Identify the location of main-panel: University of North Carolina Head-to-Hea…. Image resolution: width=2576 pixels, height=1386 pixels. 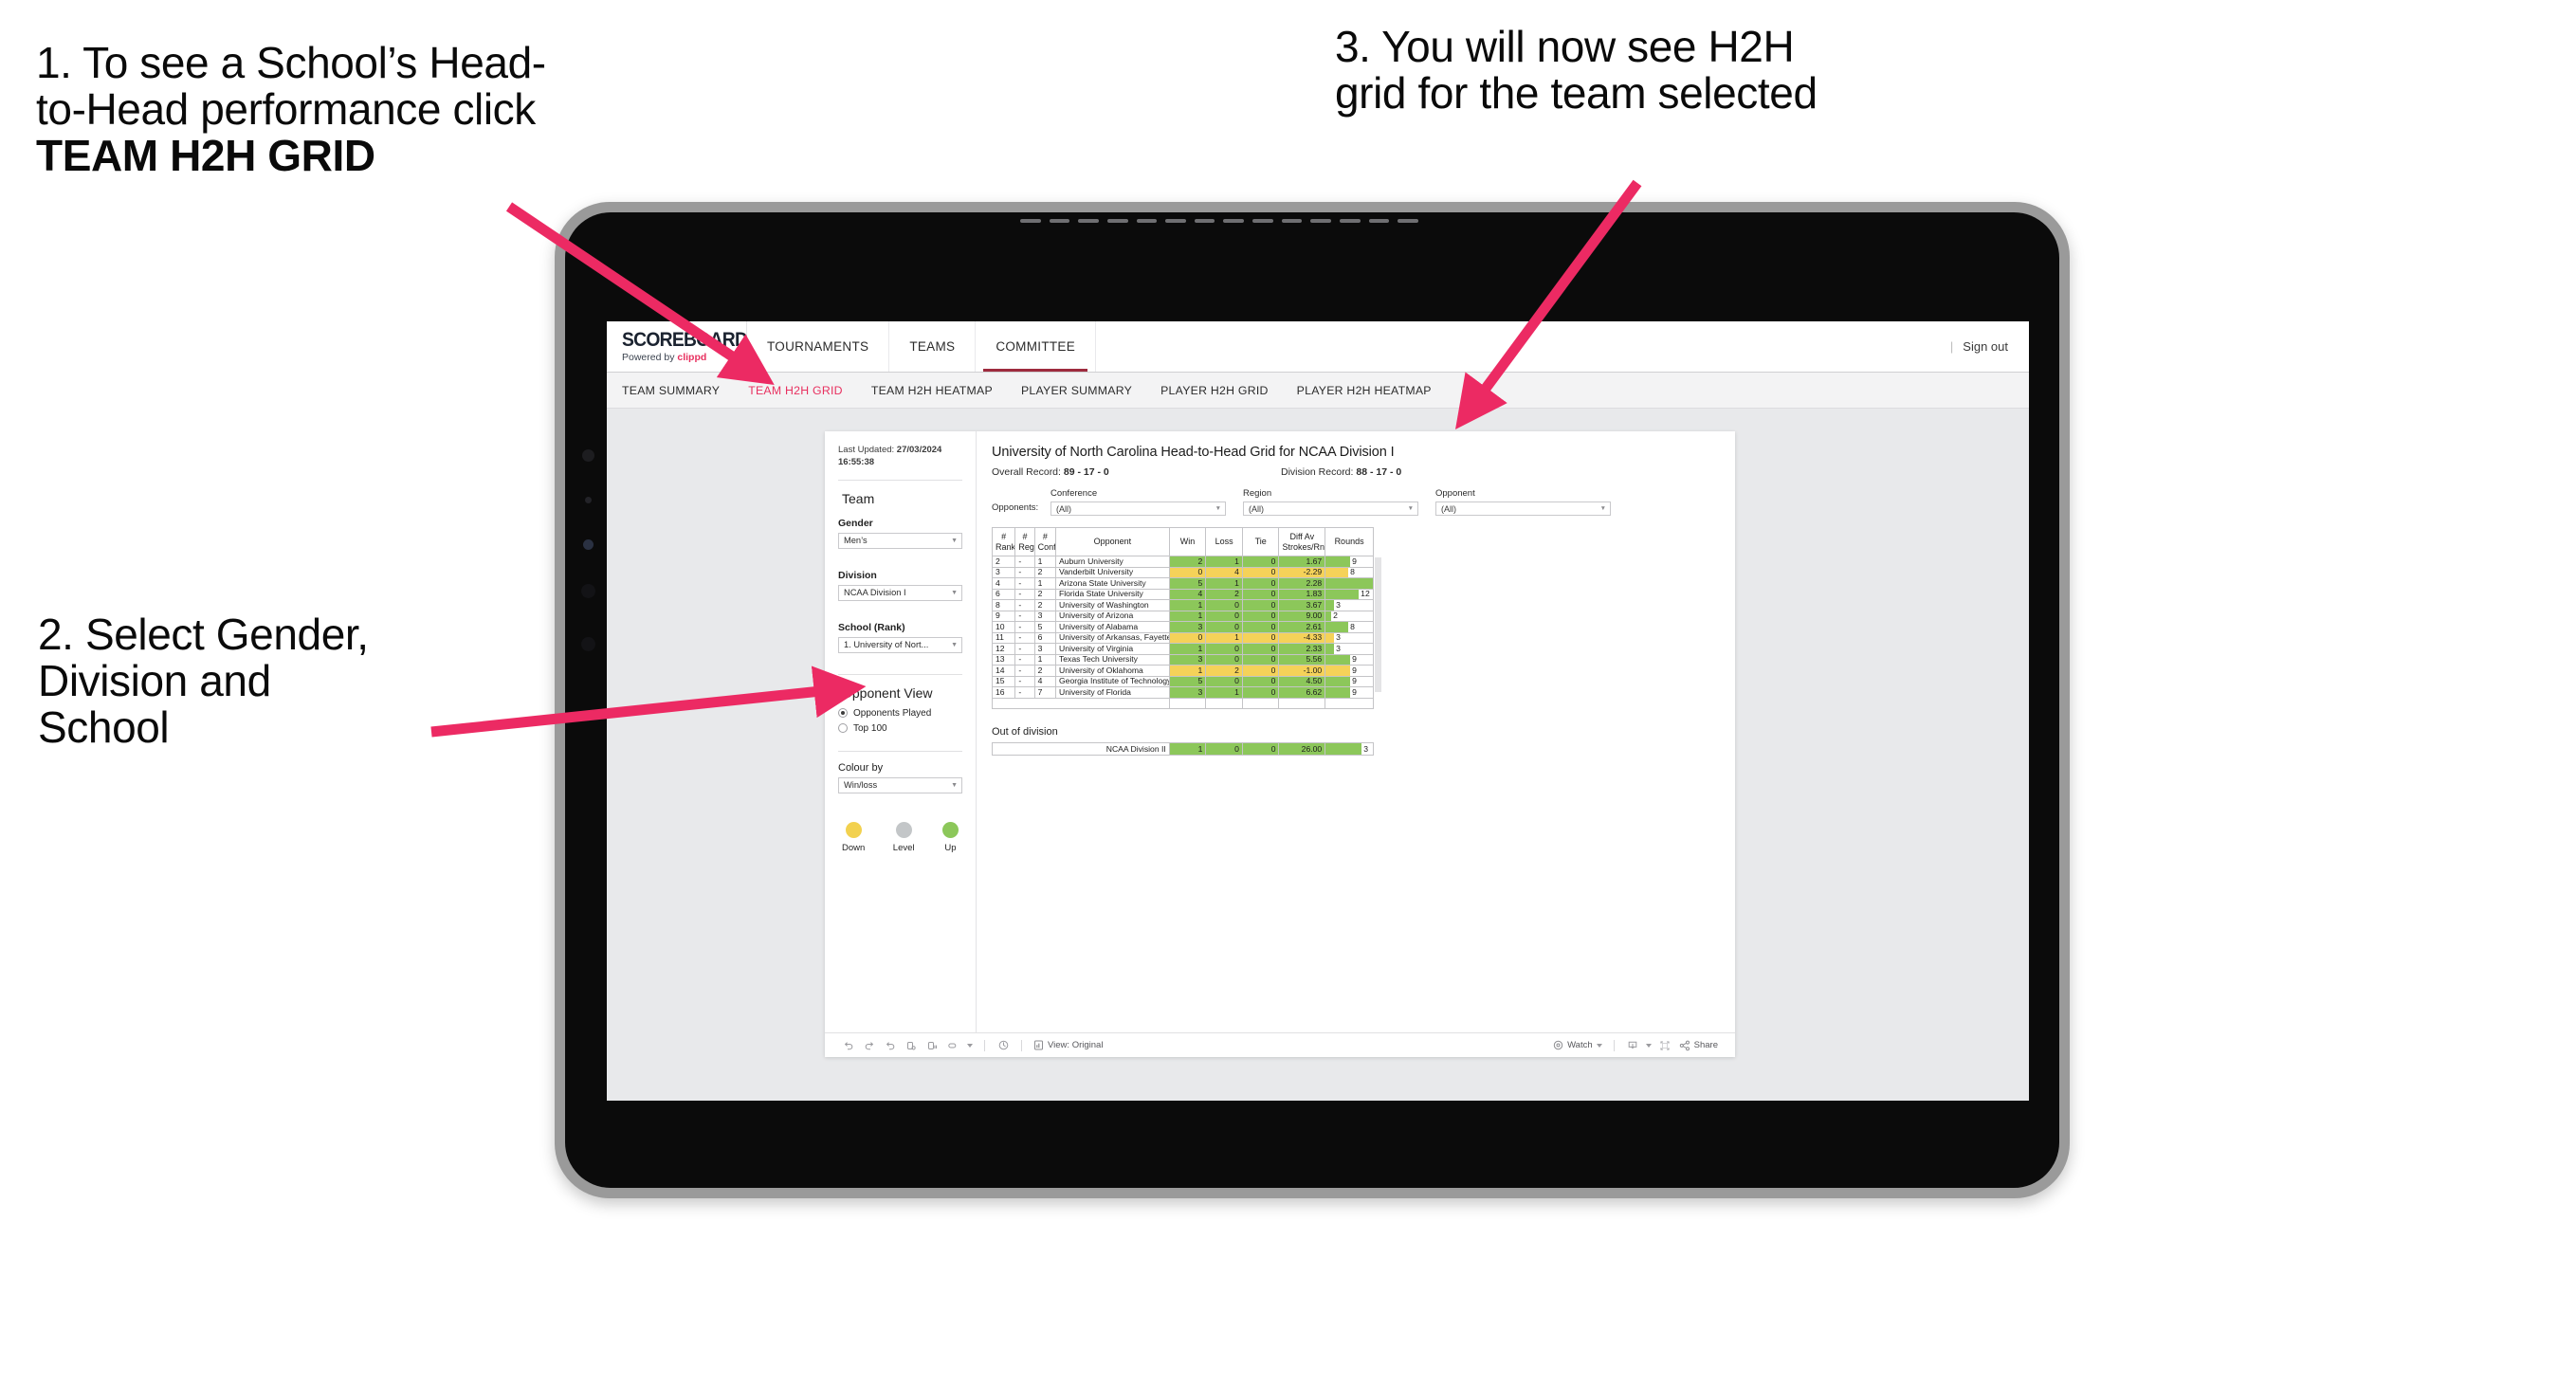
(1356, 732).